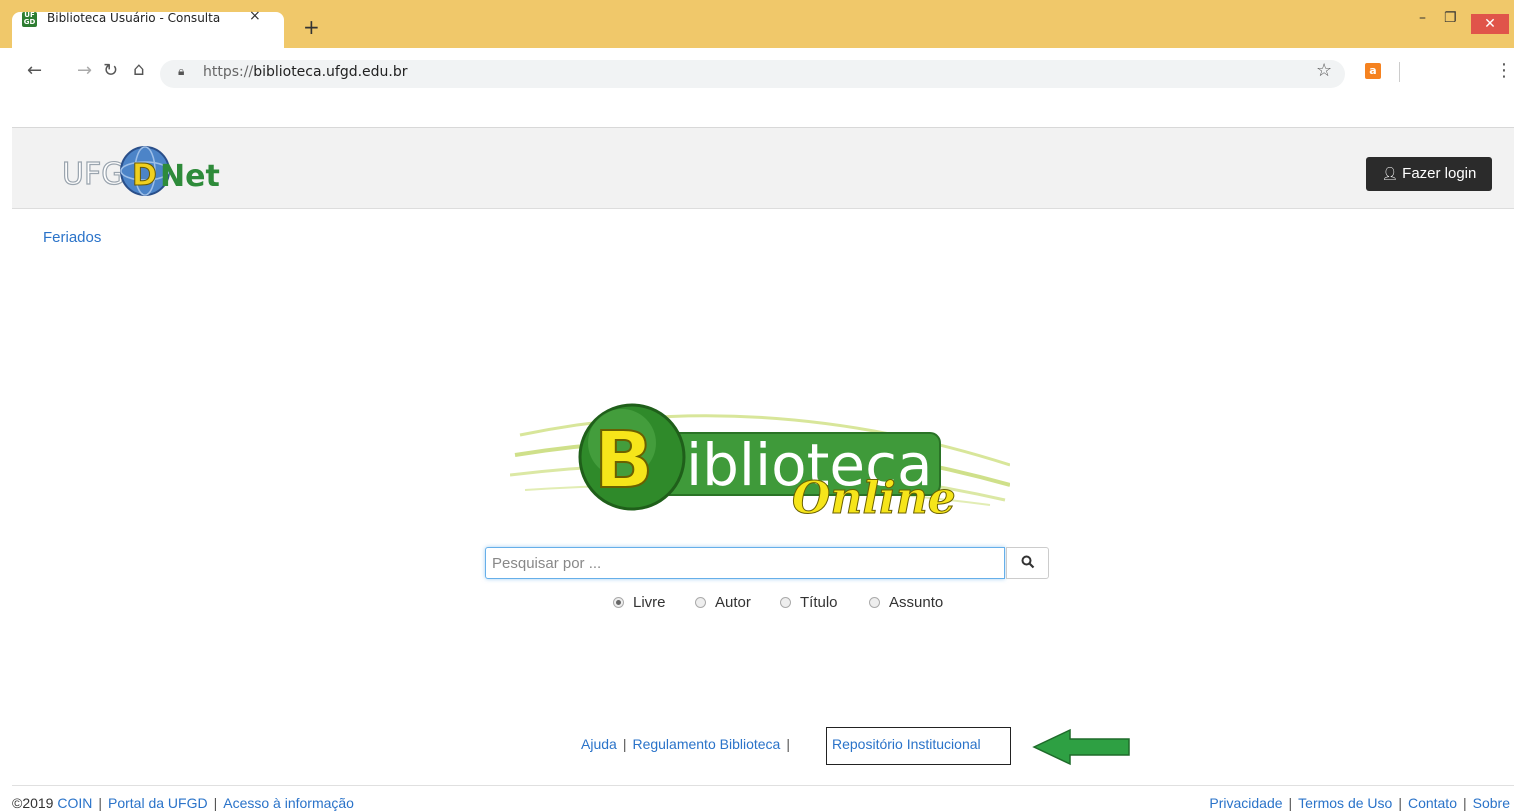 This screenshot has width=1514, height=812. What do you see at coordinates (190, 176) in the screenshot?
I see `logo-text-right: Net` at bounding box center [190, 176].